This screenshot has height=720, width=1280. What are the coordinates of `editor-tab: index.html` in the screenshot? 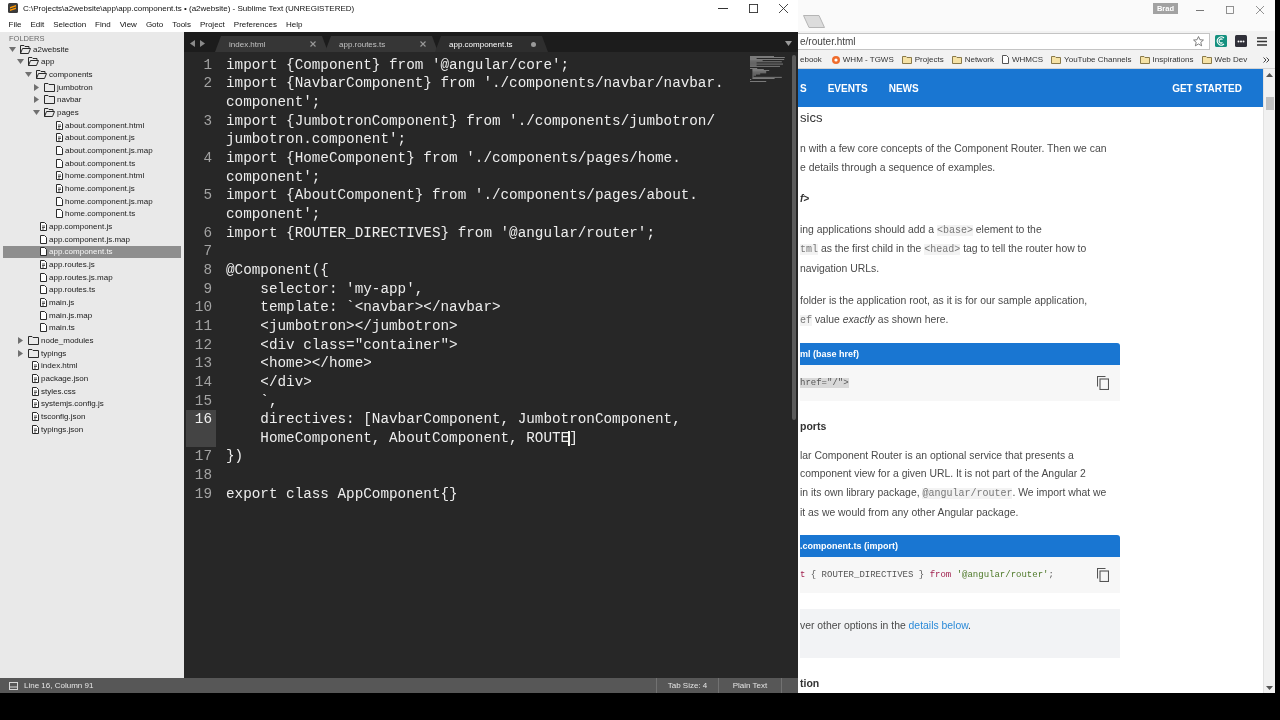 It's located at (271, 44).